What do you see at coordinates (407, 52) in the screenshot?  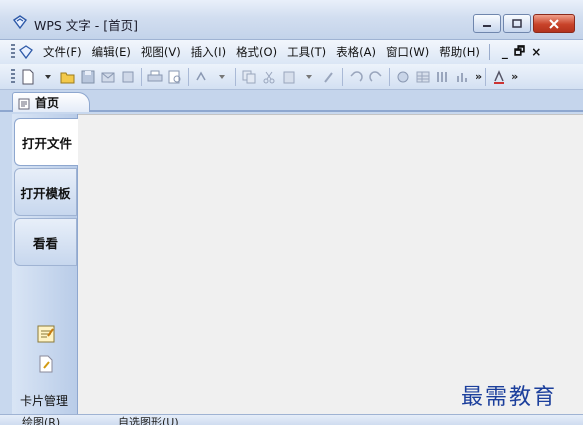 I see `menu-window: 窗口(W)` at bounding box center [407, 52].